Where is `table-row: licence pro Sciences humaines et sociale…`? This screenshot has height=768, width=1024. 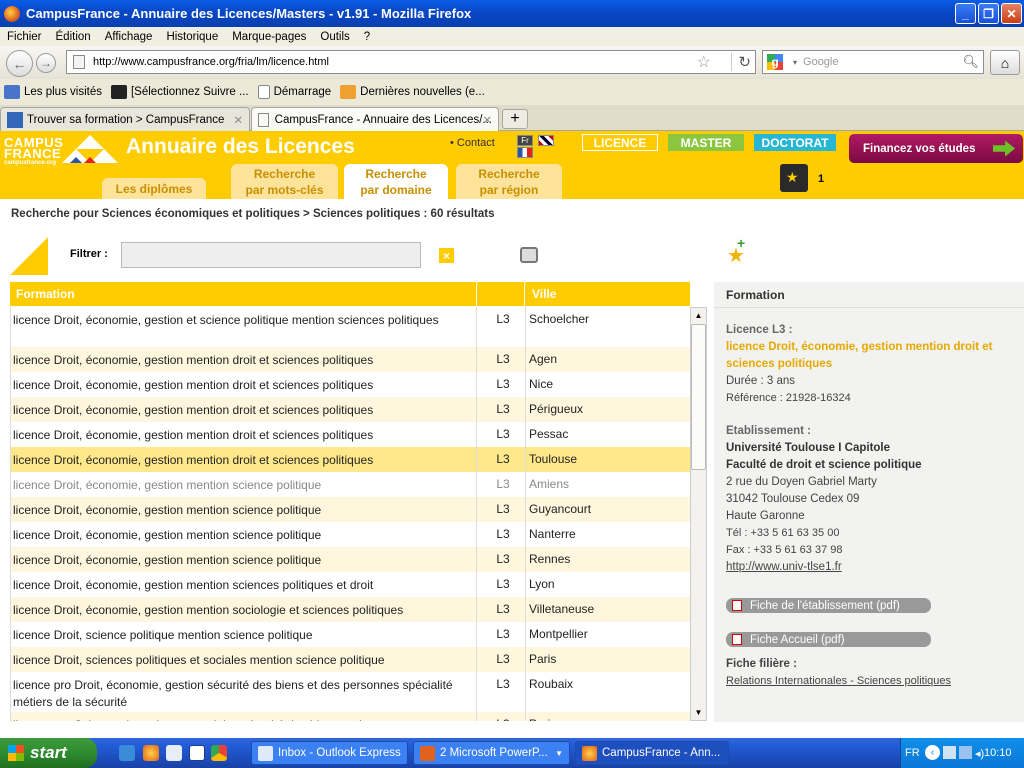 table-row: licence pro Sciences humaines et sociale… is located at coordinates (350, 716).